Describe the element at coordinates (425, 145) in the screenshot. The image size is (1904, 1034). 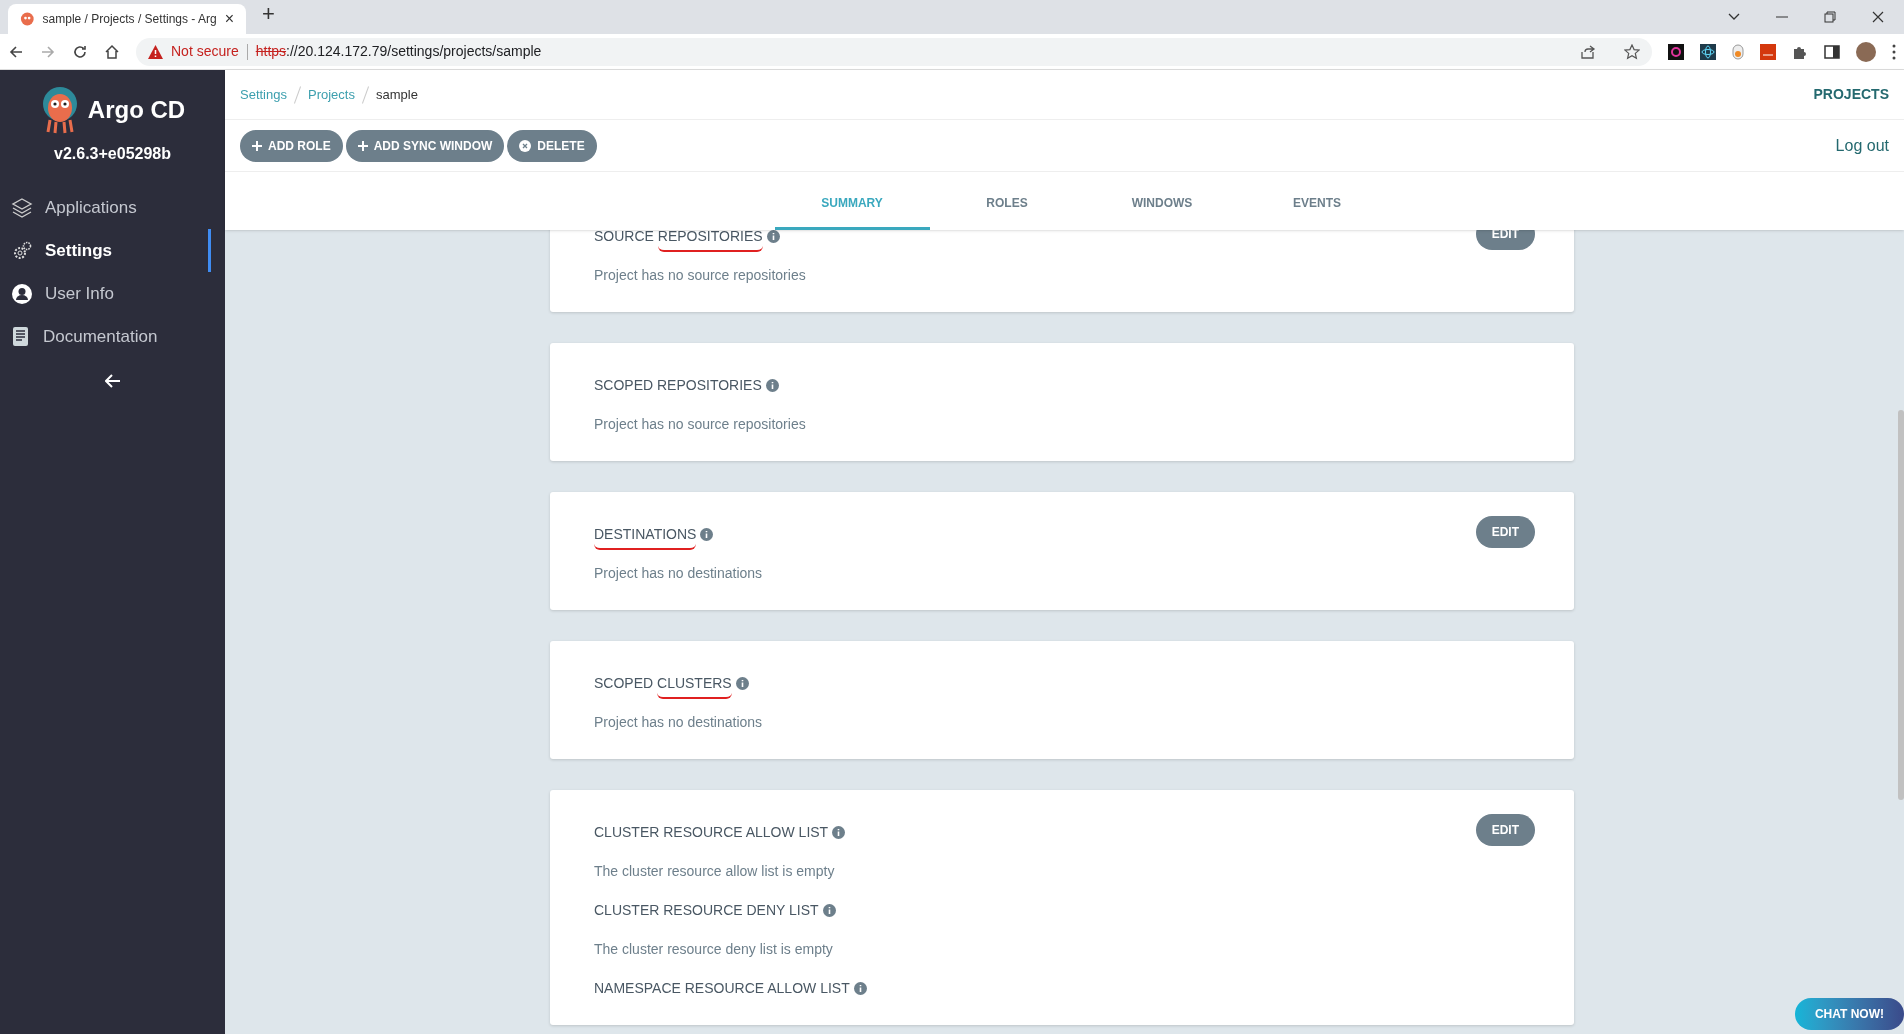
I see `action-button: ADD SYNC WINDOW` at that location.